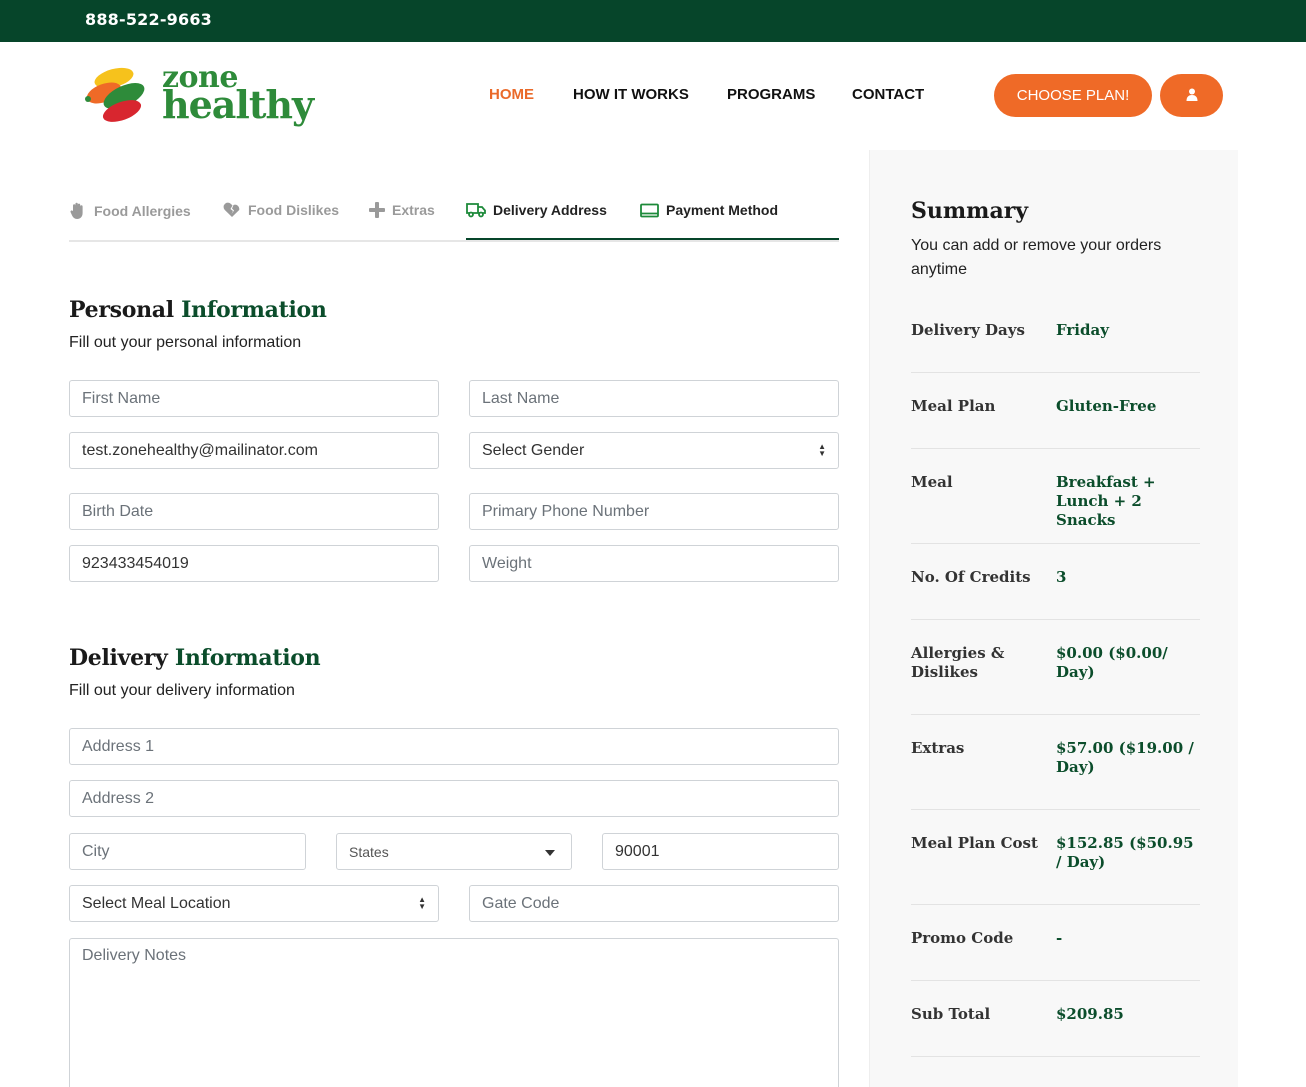 The width and height of the screenshot is (1306, 1087). What do you see at coordinates (238, 104) in the screenshot?
I see `logo-text-healthy: healthy` at bounding box center [238, 104].